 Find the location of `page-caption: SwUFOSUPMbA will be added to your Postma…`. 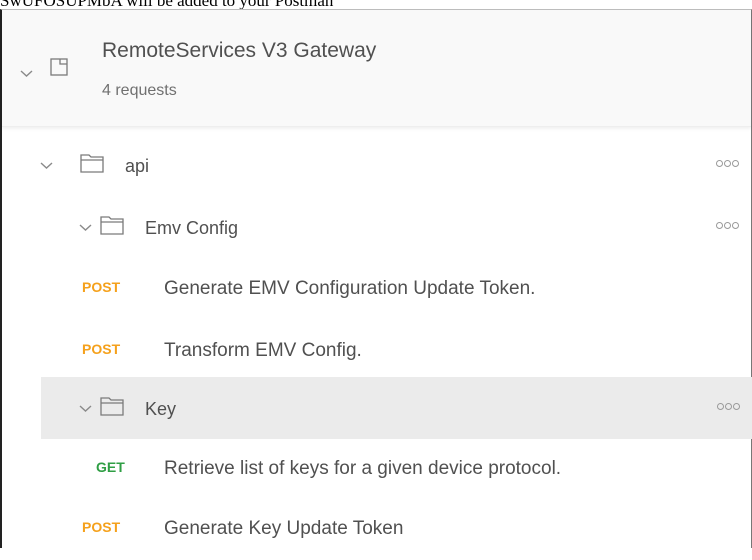

page-caption: SwUFOSUPMbA will be added to your Postma… is located at coordinates (167, 5).